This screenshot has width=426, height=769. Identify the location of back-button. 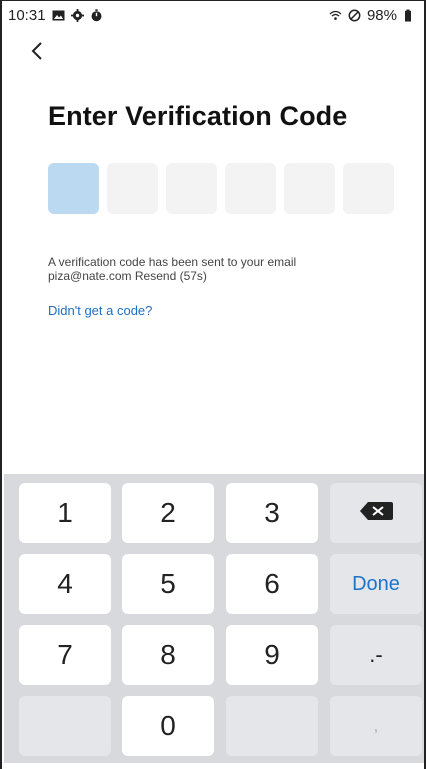
(38, 53).